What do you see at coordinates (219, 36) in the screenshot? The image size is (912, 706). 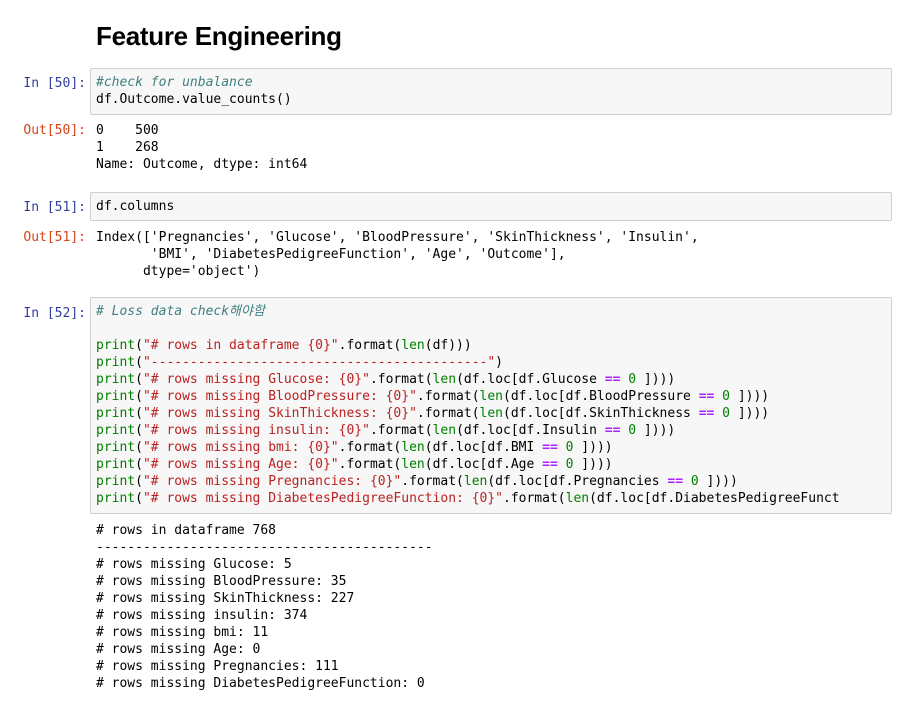 I see `section-heading: Feature Engineering` at bounding box center [219, 36].